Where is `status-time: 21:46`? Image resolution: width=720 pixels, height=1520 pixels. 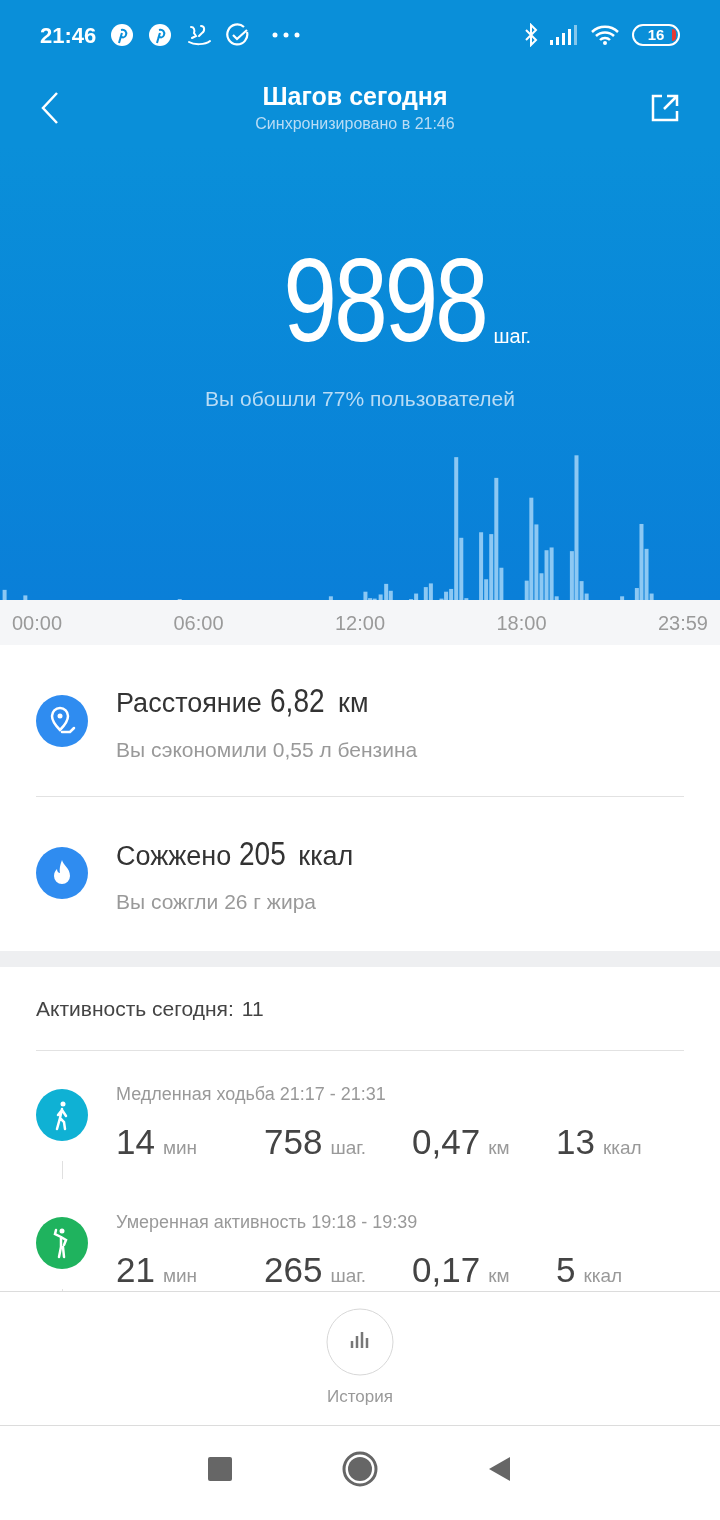
status-time: 21:46 is located at coordinates (68, 35).